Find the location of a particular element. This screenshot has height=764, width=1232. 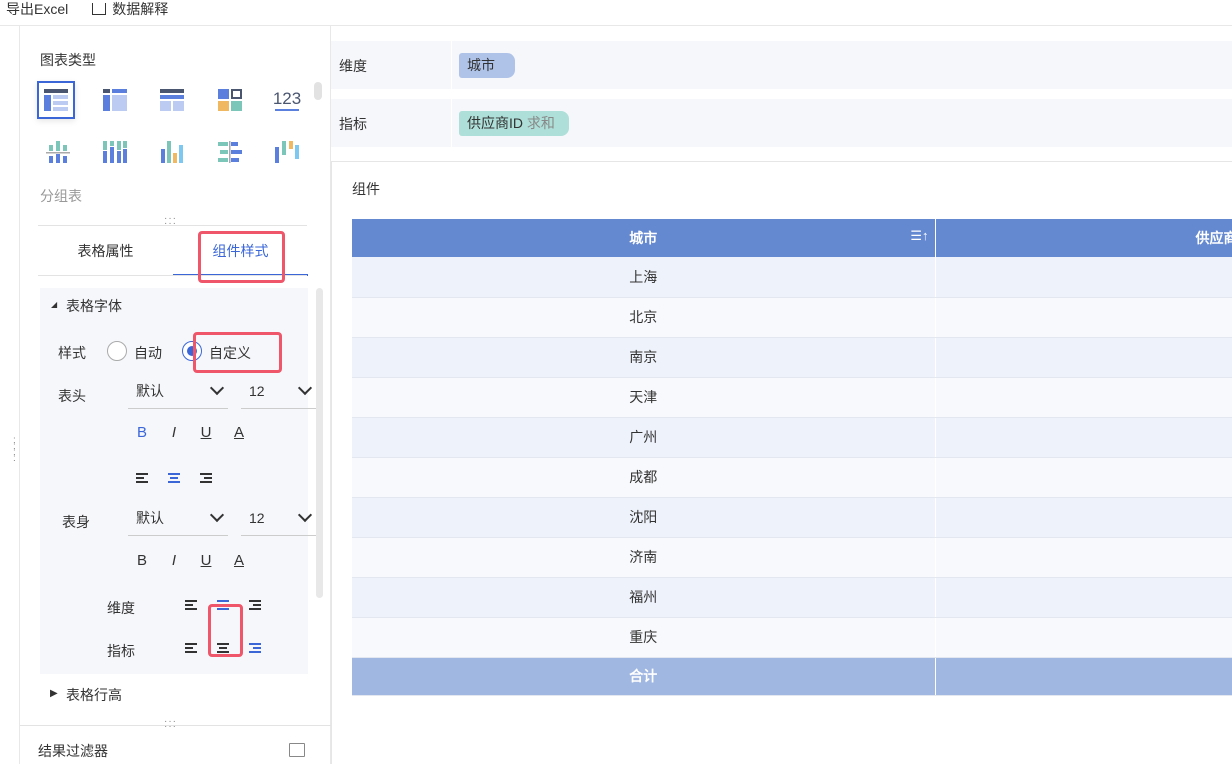

total-value is located at coordinates (1083, 676).